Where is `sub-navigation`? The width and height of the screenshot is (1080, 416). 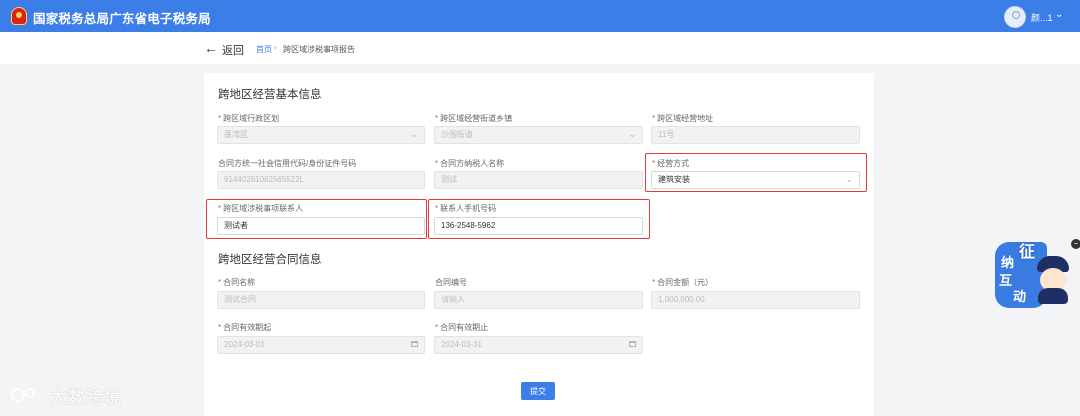 sub-navigation is located at coordinates (540, 48).